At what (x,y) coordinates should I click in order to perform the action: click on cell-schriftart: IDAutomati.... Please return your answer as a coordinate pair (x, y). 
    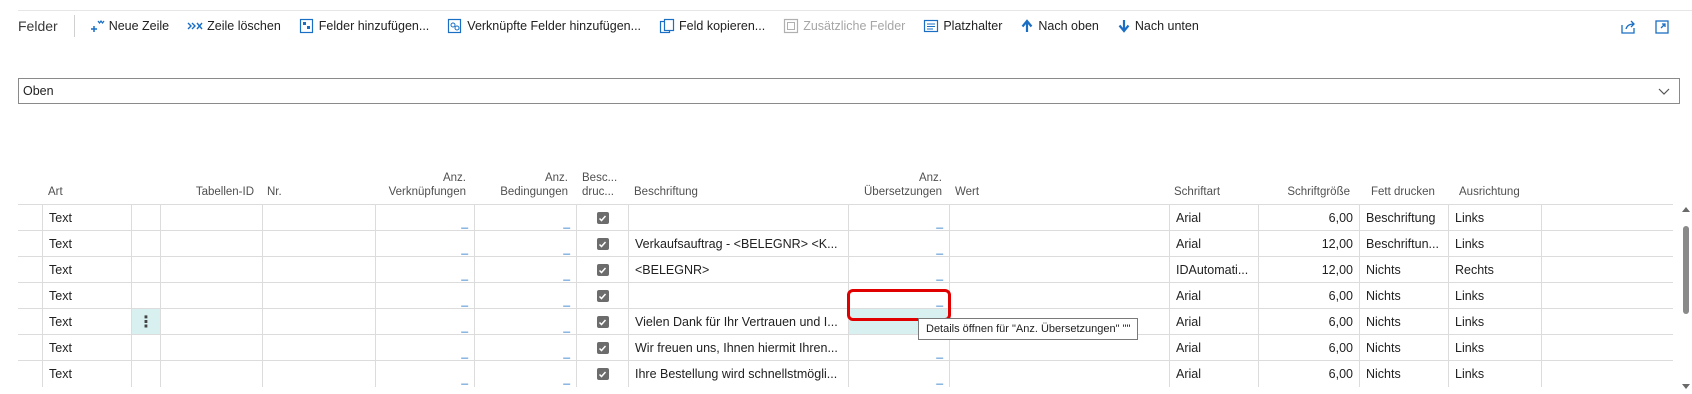
    Looking at the image, I should click on (1213, 270).